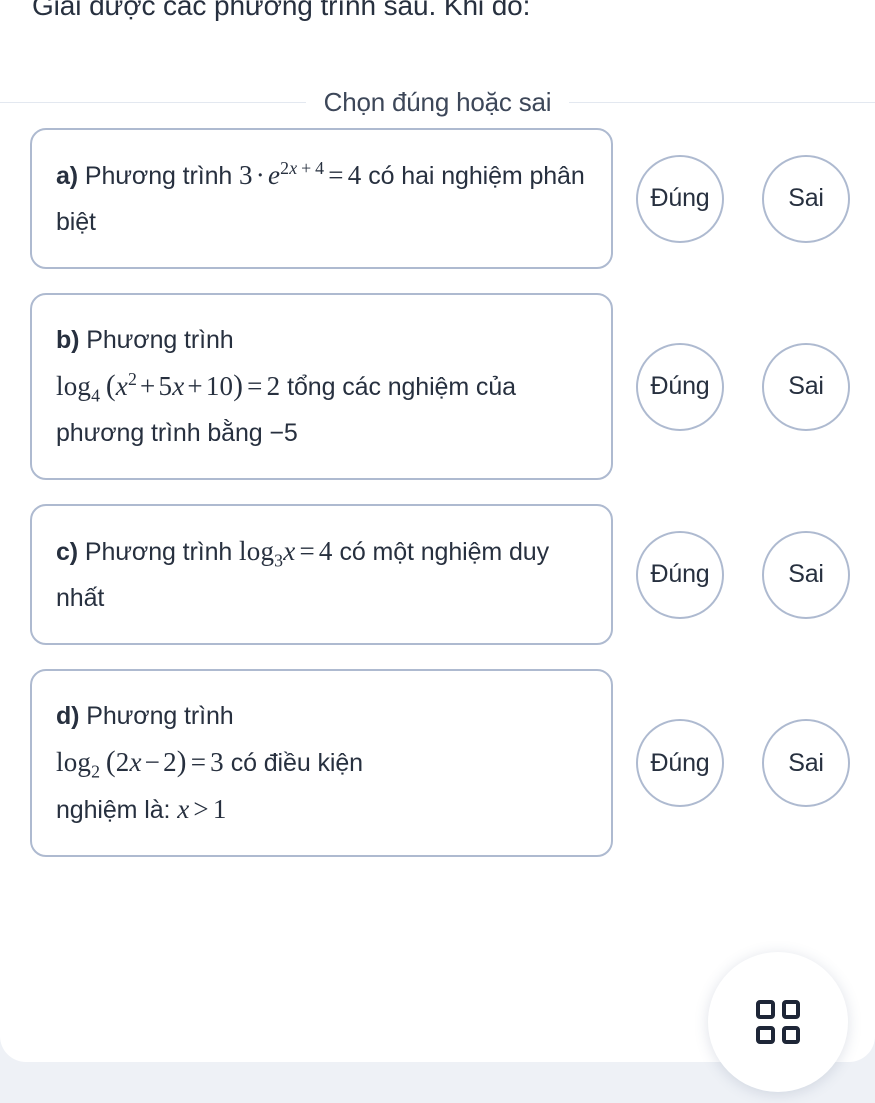 Image resolution: width=875 pixels, height=1103 pixels. What do you see at coordinates (680, 763) in the screenshot?
I see `choice-true-d: Đúng` at bounding box center [680, 763].